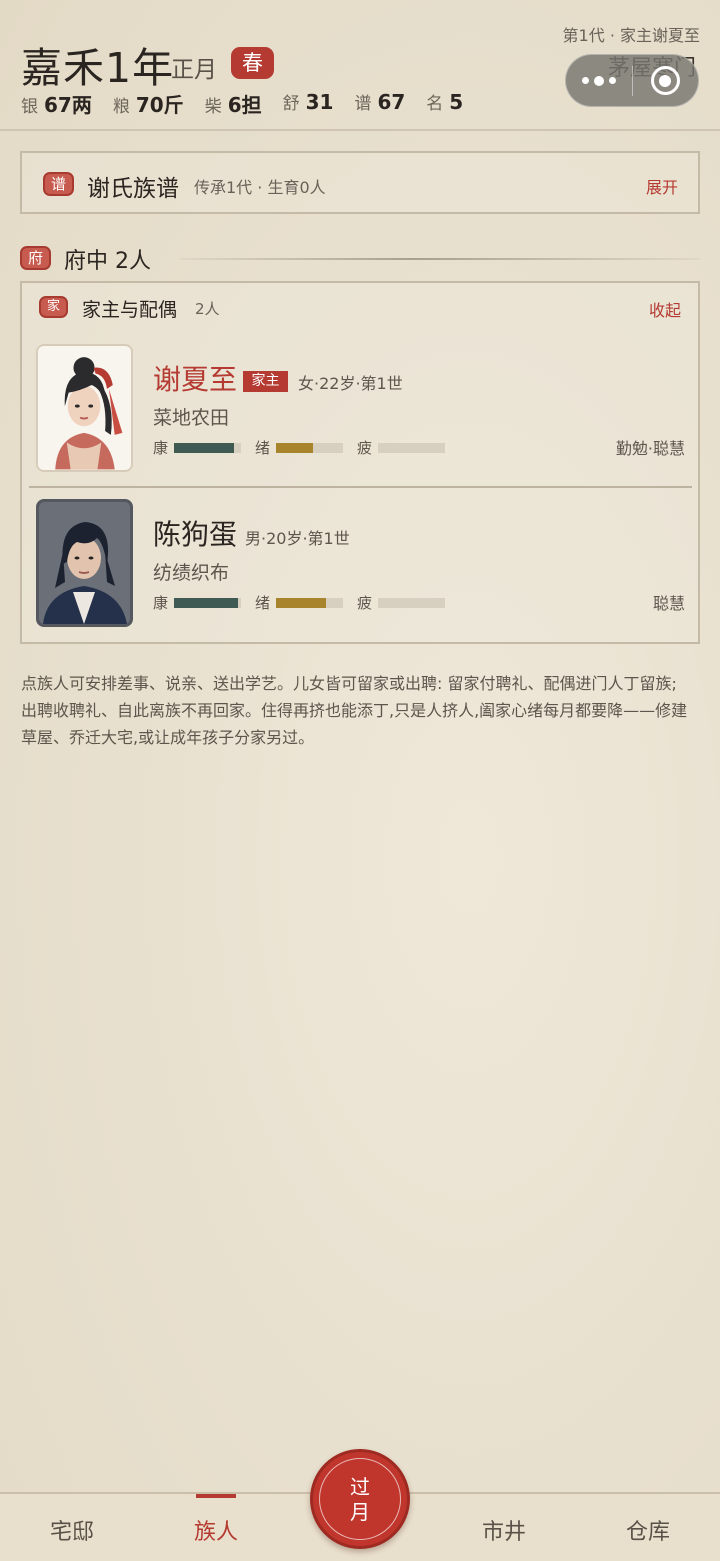  What do you see at coordinates (265, 381) in the screenshot?
I see `head-of-family-badge: 家主` at bounding box center [265, 381].